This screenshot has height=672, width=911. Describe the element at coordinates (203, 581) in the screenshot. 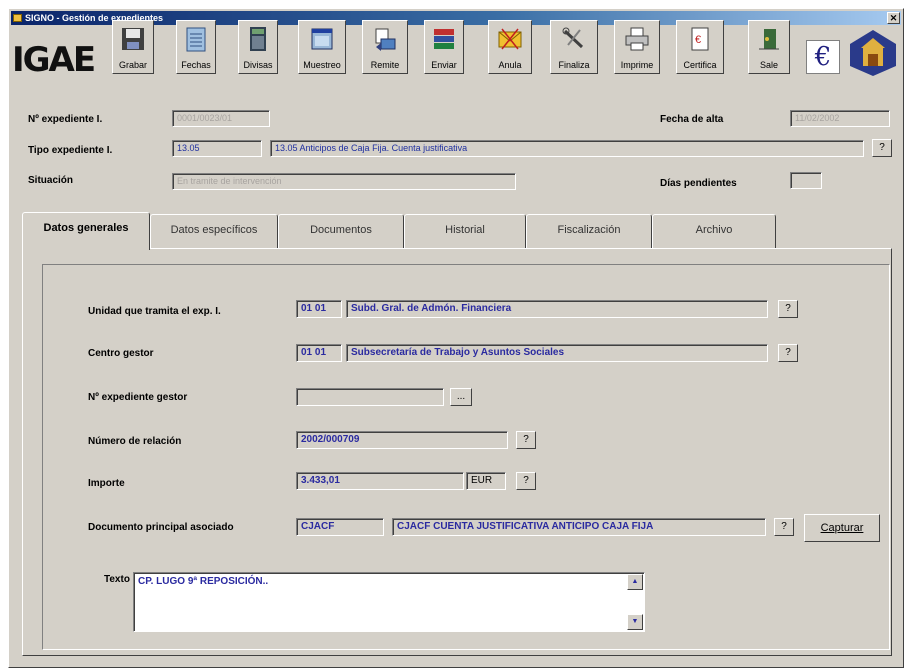

I see `texto-value: CP. LUGO 9ª REPOSICIÓN..` at that location.